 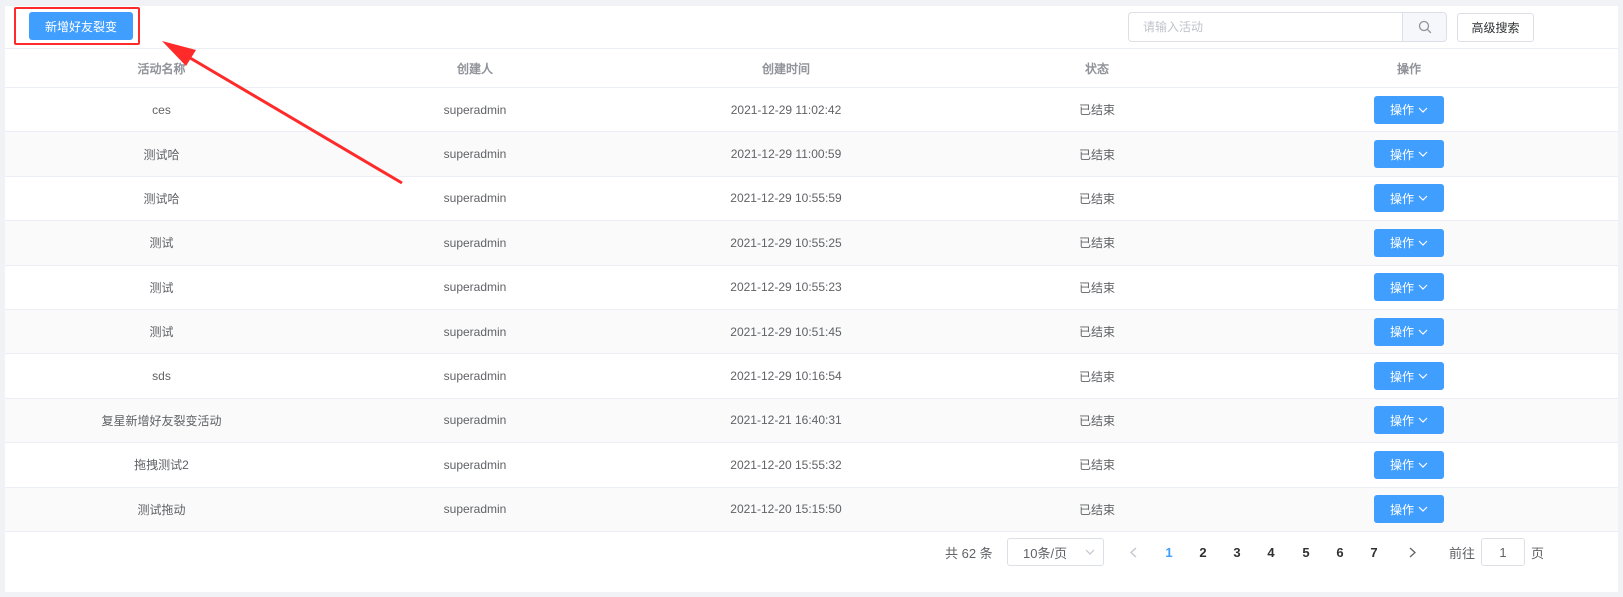 I want to click on chevron-left-icon, so click(x=1132, y=552).